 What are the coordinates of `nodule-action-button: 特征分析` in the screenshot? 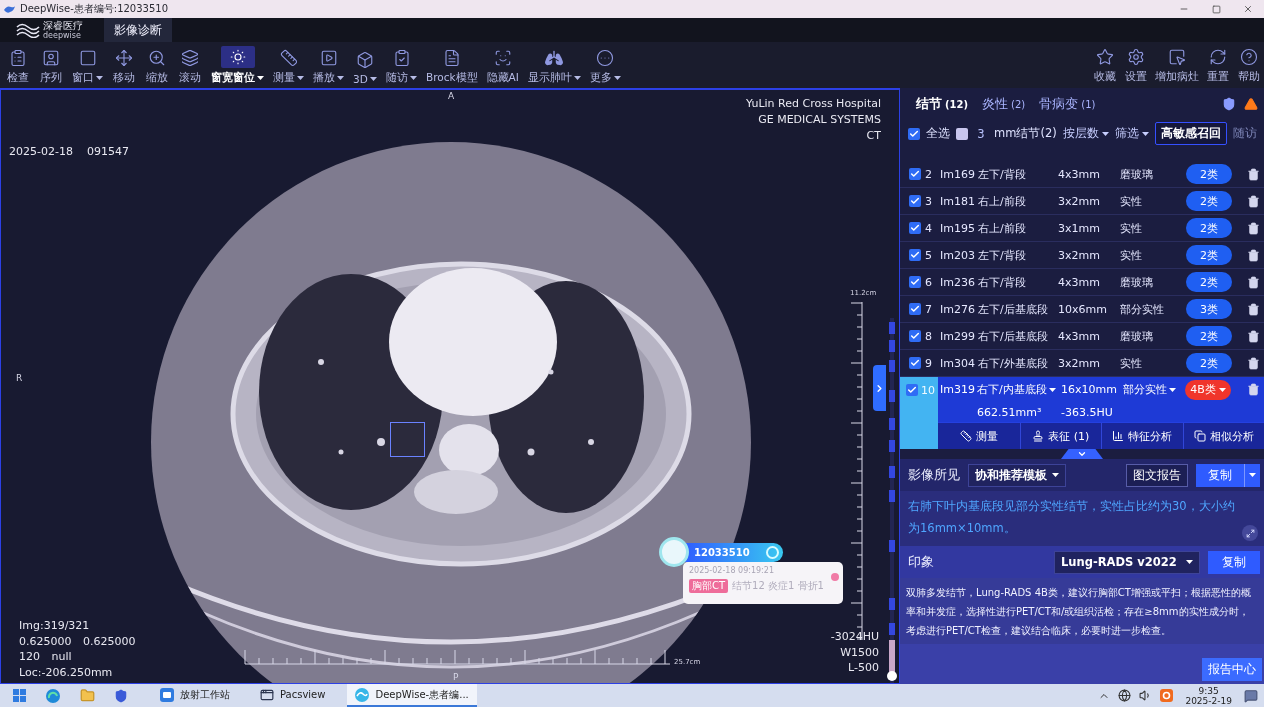 It's located at (1142, 436).